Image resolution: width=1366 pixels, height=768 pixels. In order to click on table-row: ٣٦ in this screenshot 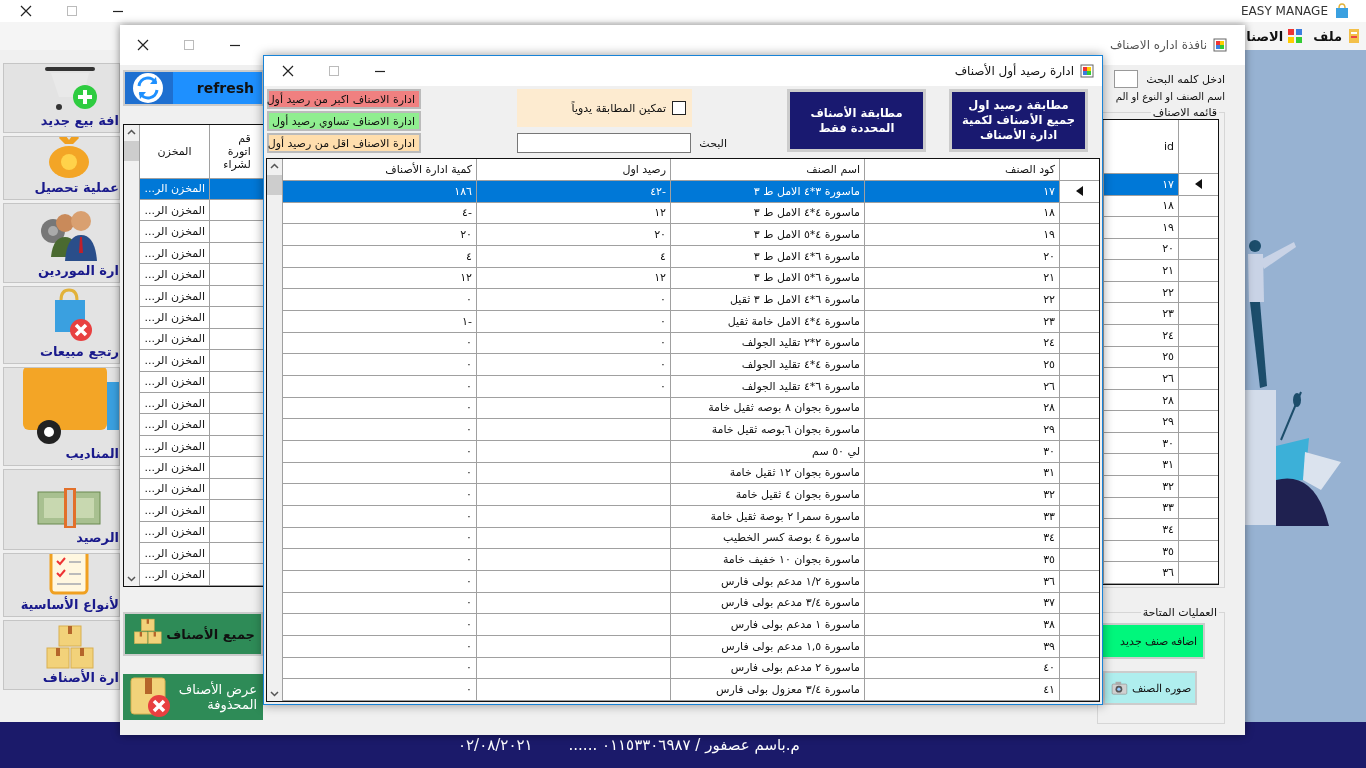, I will do `click(1160, 573)`.